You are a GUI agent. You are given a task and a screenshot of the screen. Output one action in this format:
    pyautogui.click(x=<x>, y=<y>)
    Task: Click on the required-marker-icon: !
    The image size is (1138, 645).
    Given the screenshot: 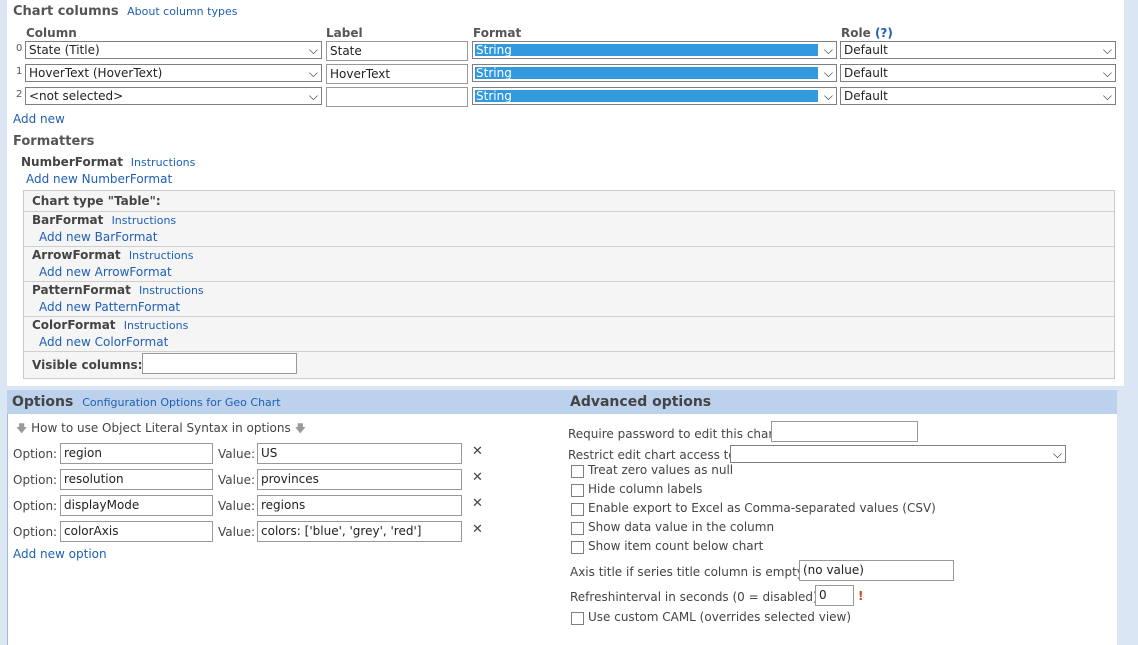 What is the action you would take?
    pyautogui.click(x=861, y=596)
    